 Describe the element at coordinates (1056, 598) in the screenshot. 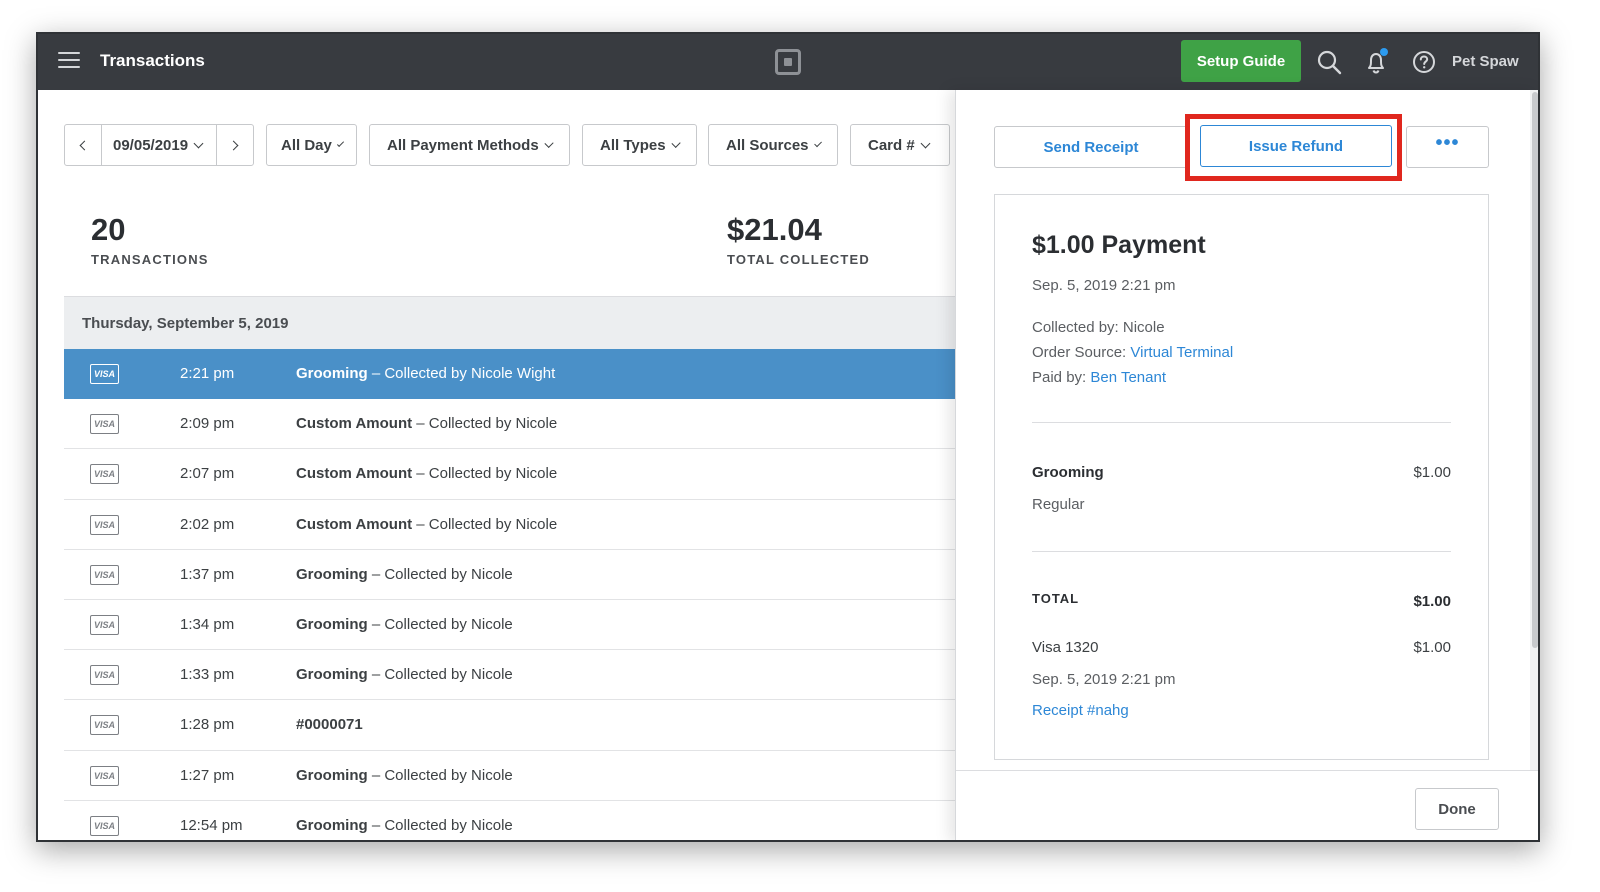

I see `total-label: TOTAL` at that location.